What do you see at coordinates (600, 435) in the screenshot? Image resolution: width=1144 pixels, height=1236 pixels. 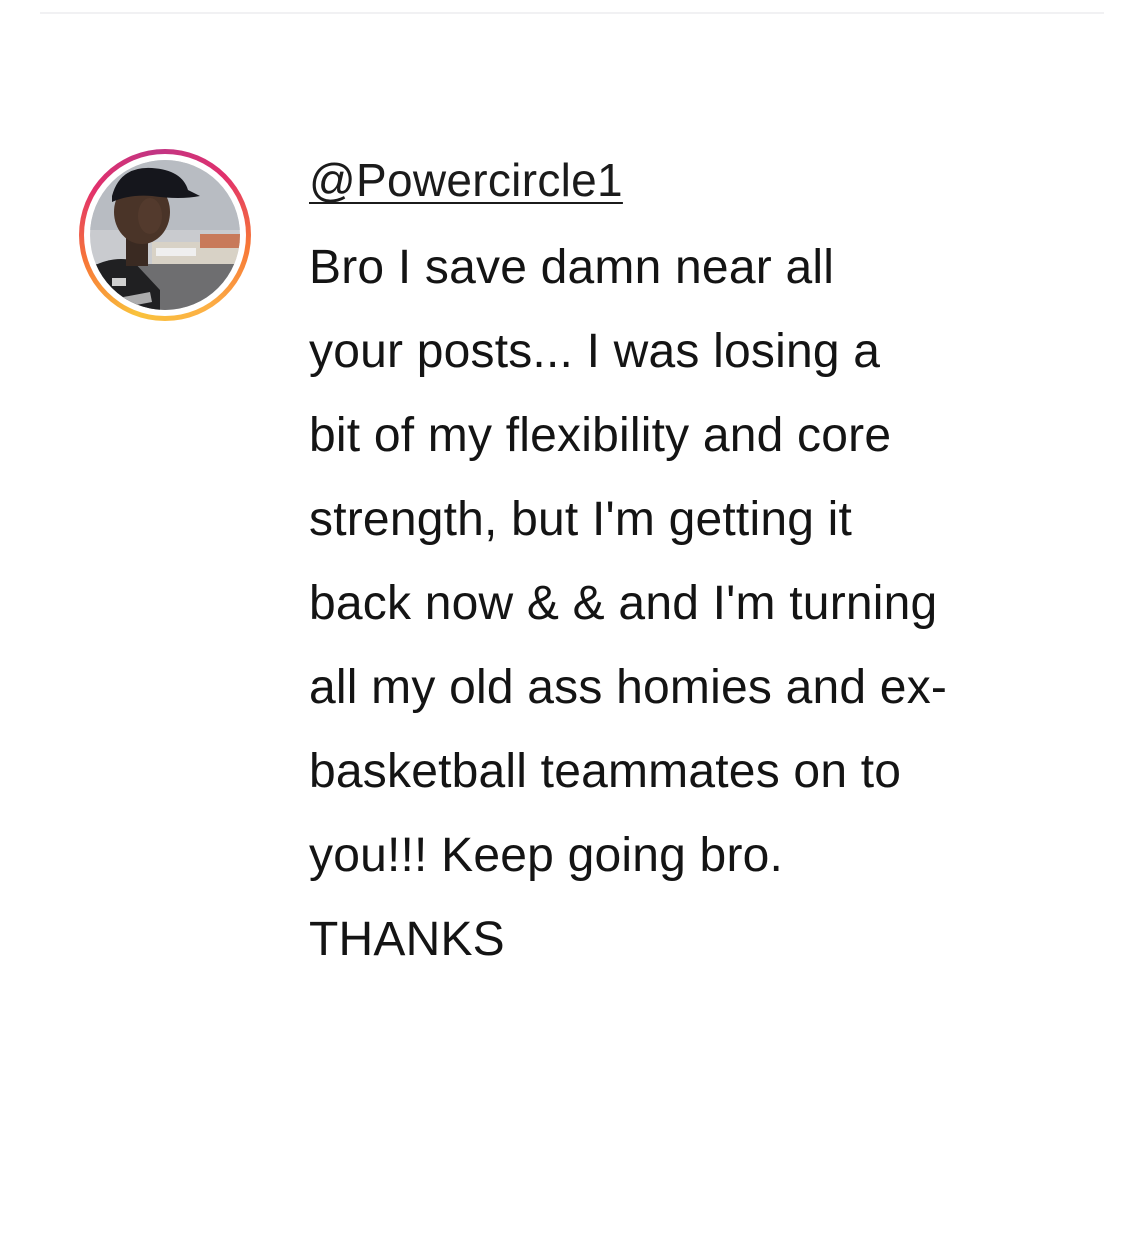 I see `comment-line: bit of my flexibility and core` at bounding box center [600, 435].